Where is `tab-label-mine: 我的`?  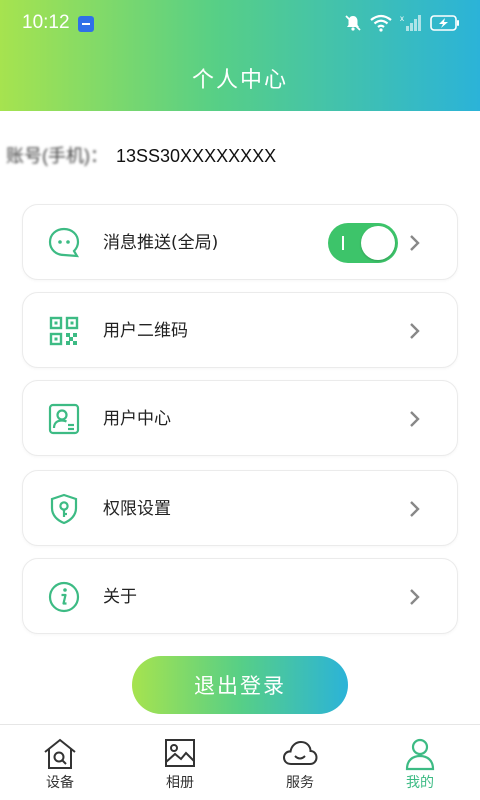
tab-label-mine: 我的 is located at coordinates (420, 783).